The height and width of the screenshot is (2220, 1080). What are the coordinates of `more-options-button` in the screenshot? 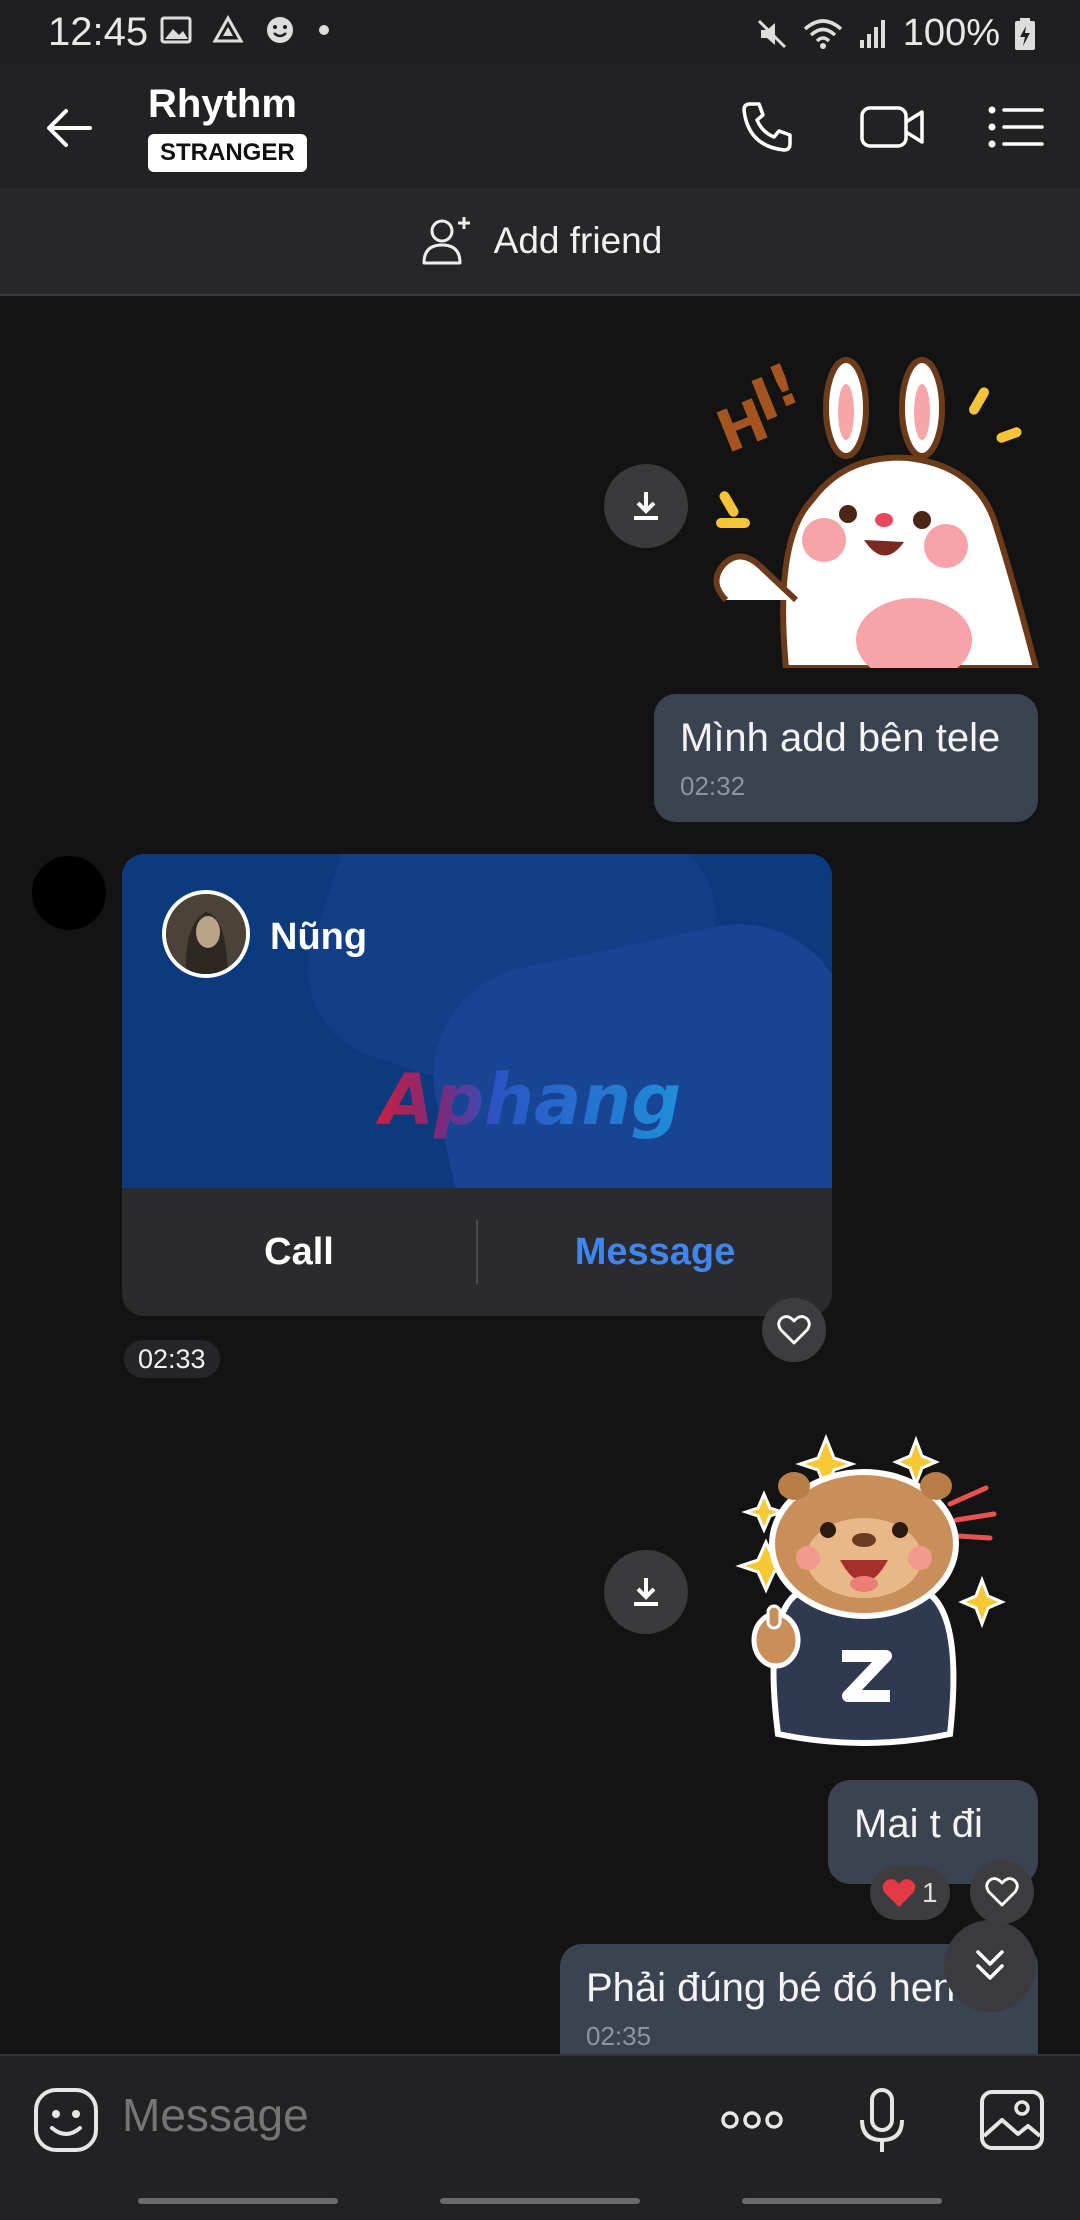 It's located at (752, 2120).